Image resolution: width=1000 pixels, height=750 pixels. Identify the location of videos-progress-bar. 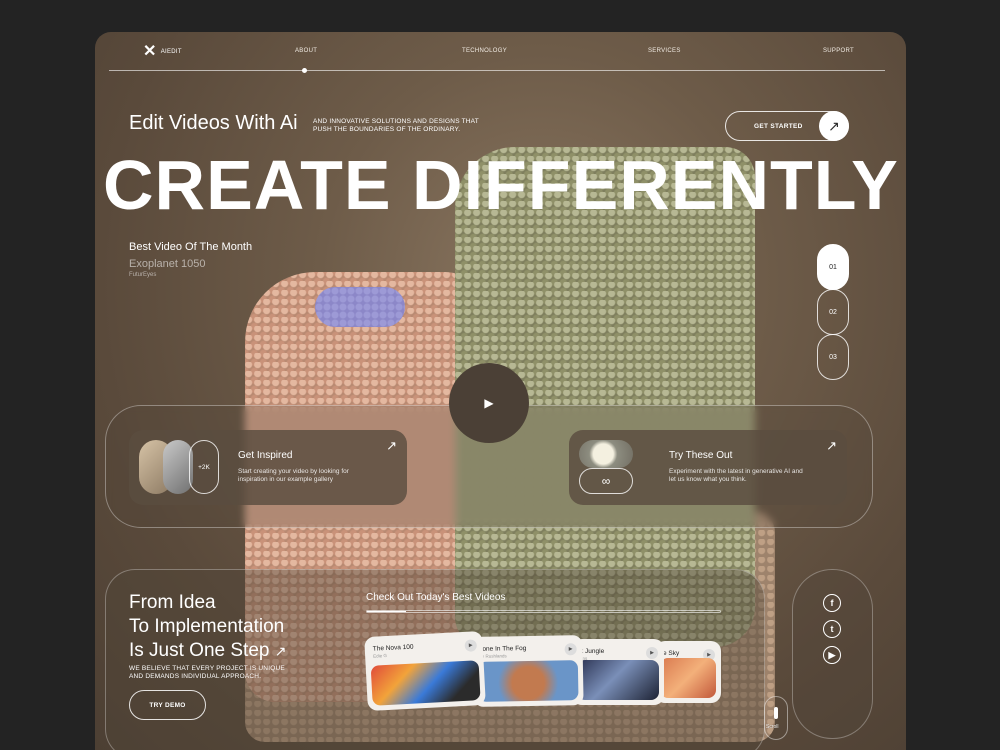
(543, 611).